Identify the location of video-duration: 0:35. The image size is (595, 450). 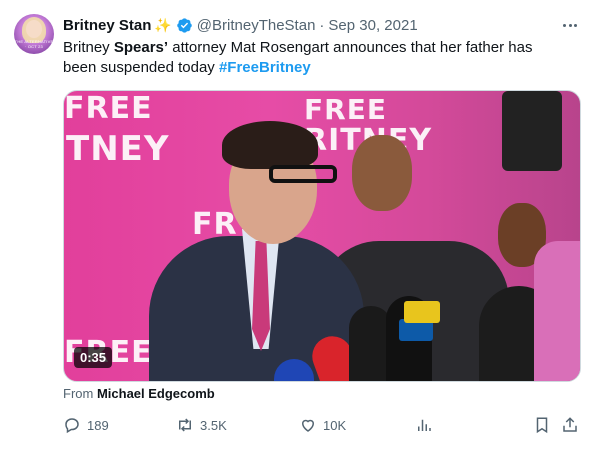
(93, 357).